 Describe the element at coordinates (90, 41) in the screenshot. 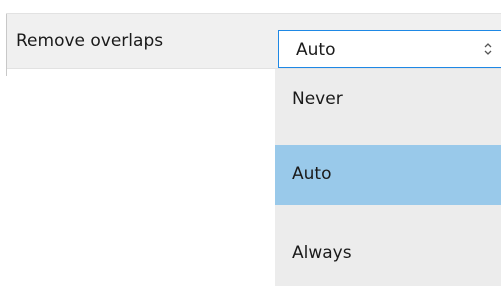

I see `setting-label: Remove overlaps` at that location.